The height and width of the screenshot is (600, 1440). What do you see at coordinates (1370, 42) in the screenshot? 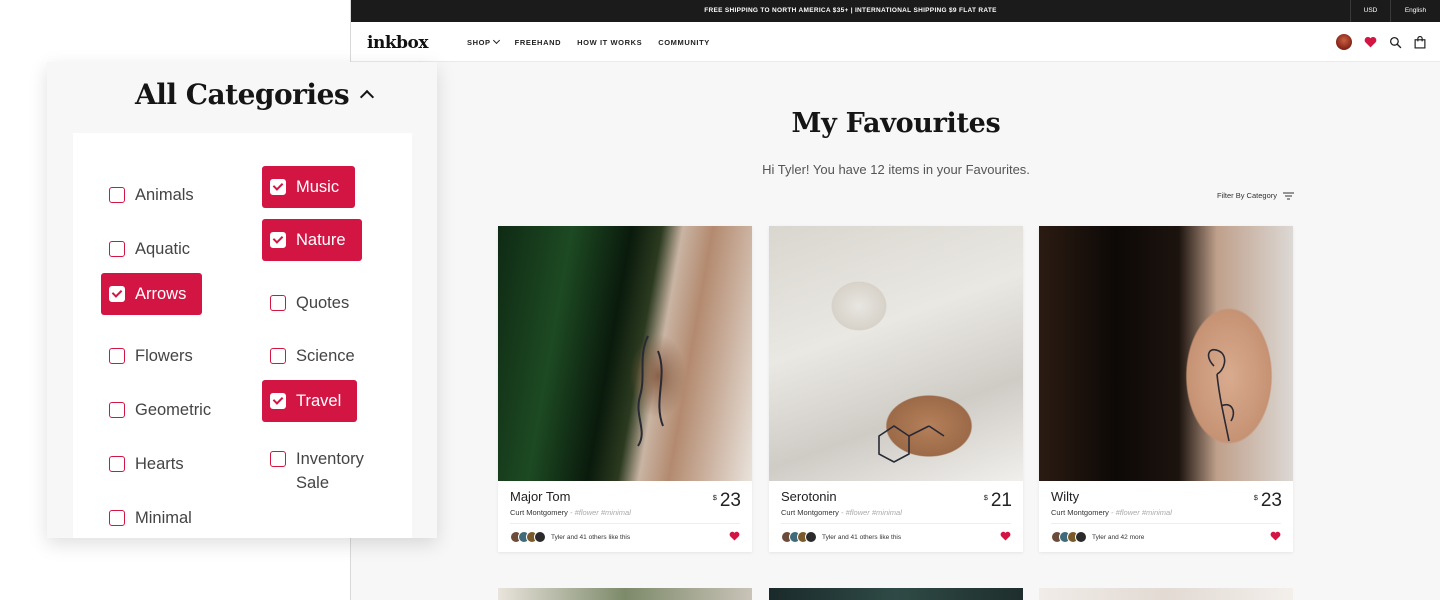
I see `heart-icon` at bounding box center [1370, 42].